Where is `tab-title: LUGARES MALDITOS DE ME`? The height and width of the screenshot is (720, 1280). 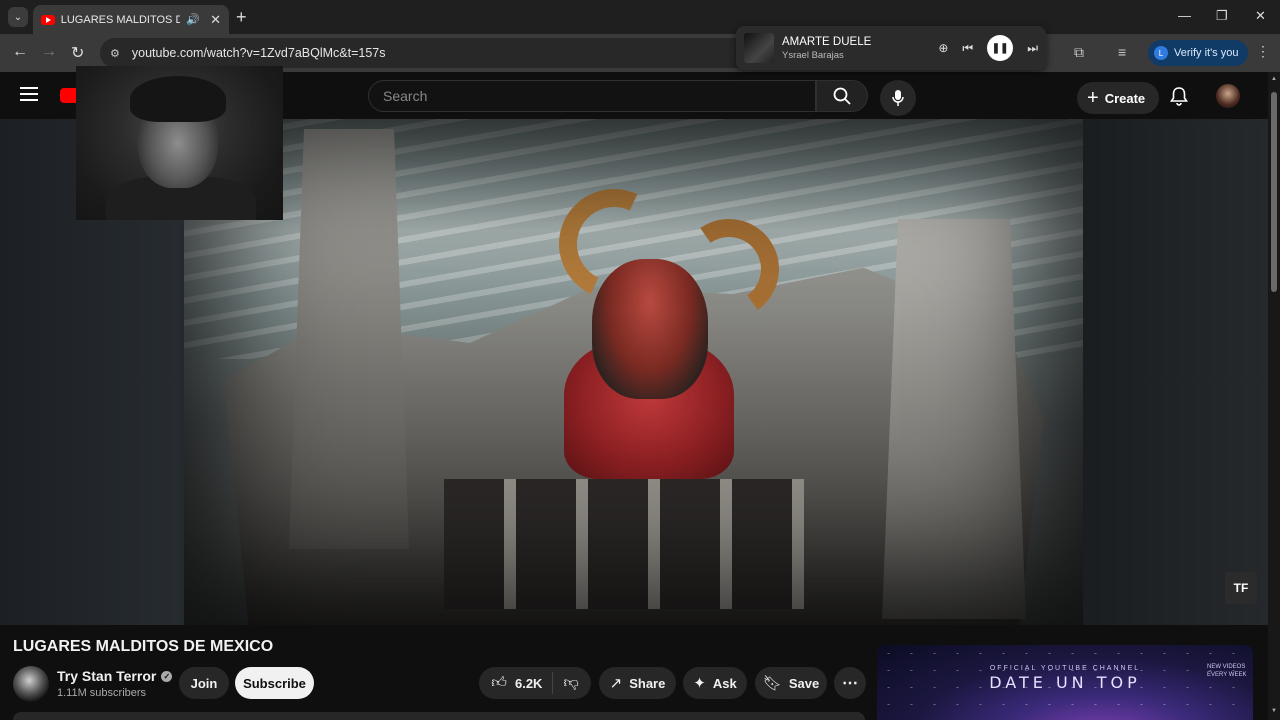 tab-title: LUGARES MALDITOS DE ME is located at coordinates (120, 19).